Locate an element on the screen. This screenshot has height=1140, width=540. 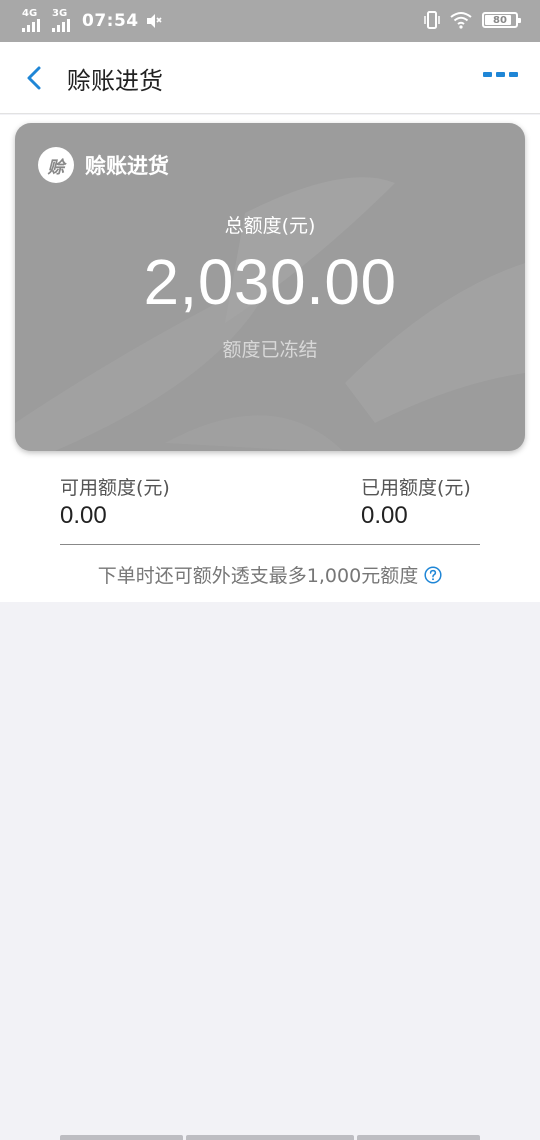
overdraft-note: 下单时还可额外透支最多1,000元额度 is located at coordinates (270, 574).